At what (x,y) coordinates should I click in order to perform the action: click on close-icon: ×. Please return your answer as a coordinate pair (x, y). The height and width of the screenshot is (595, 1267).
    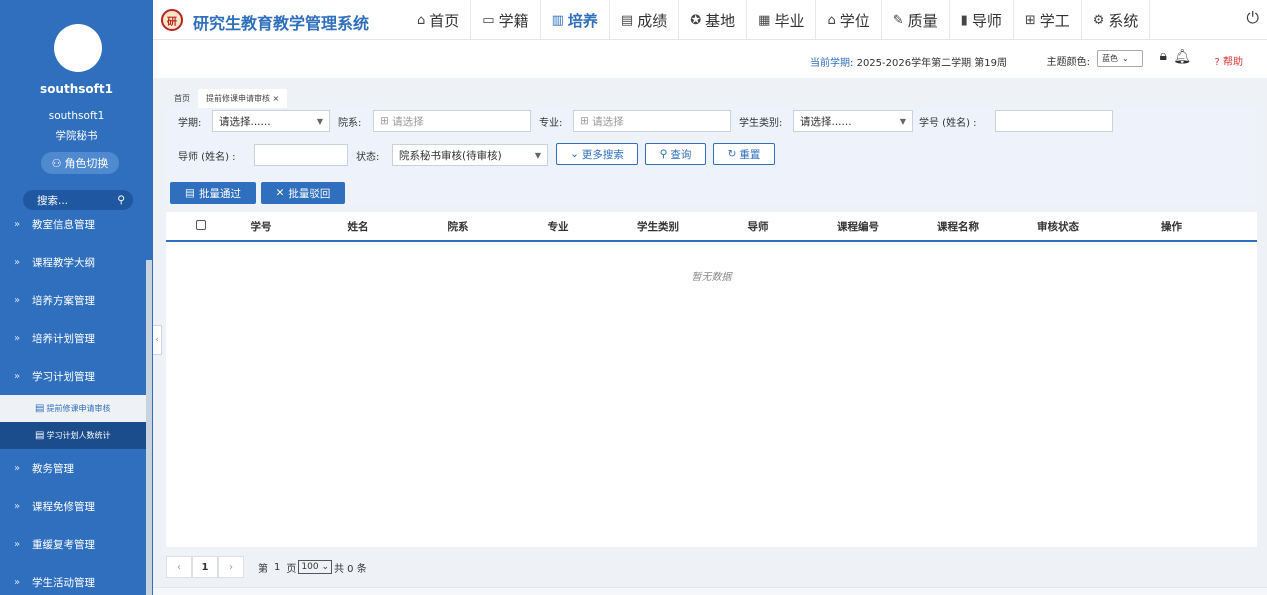
    Looking at the image, I should click on (276, 98).